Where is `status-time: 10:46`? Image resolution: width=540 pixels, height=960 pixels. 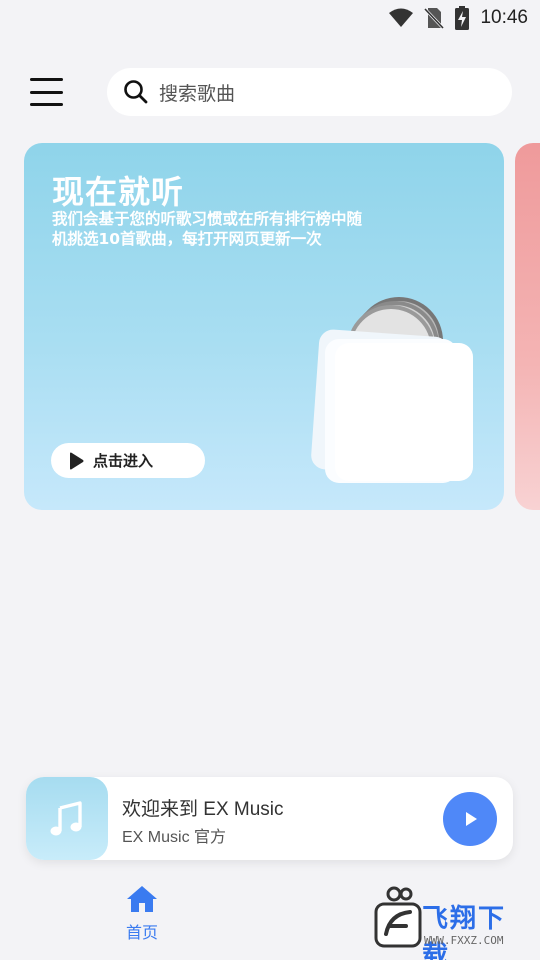 status-time: 10:46 is located at coordinates (504, 17).